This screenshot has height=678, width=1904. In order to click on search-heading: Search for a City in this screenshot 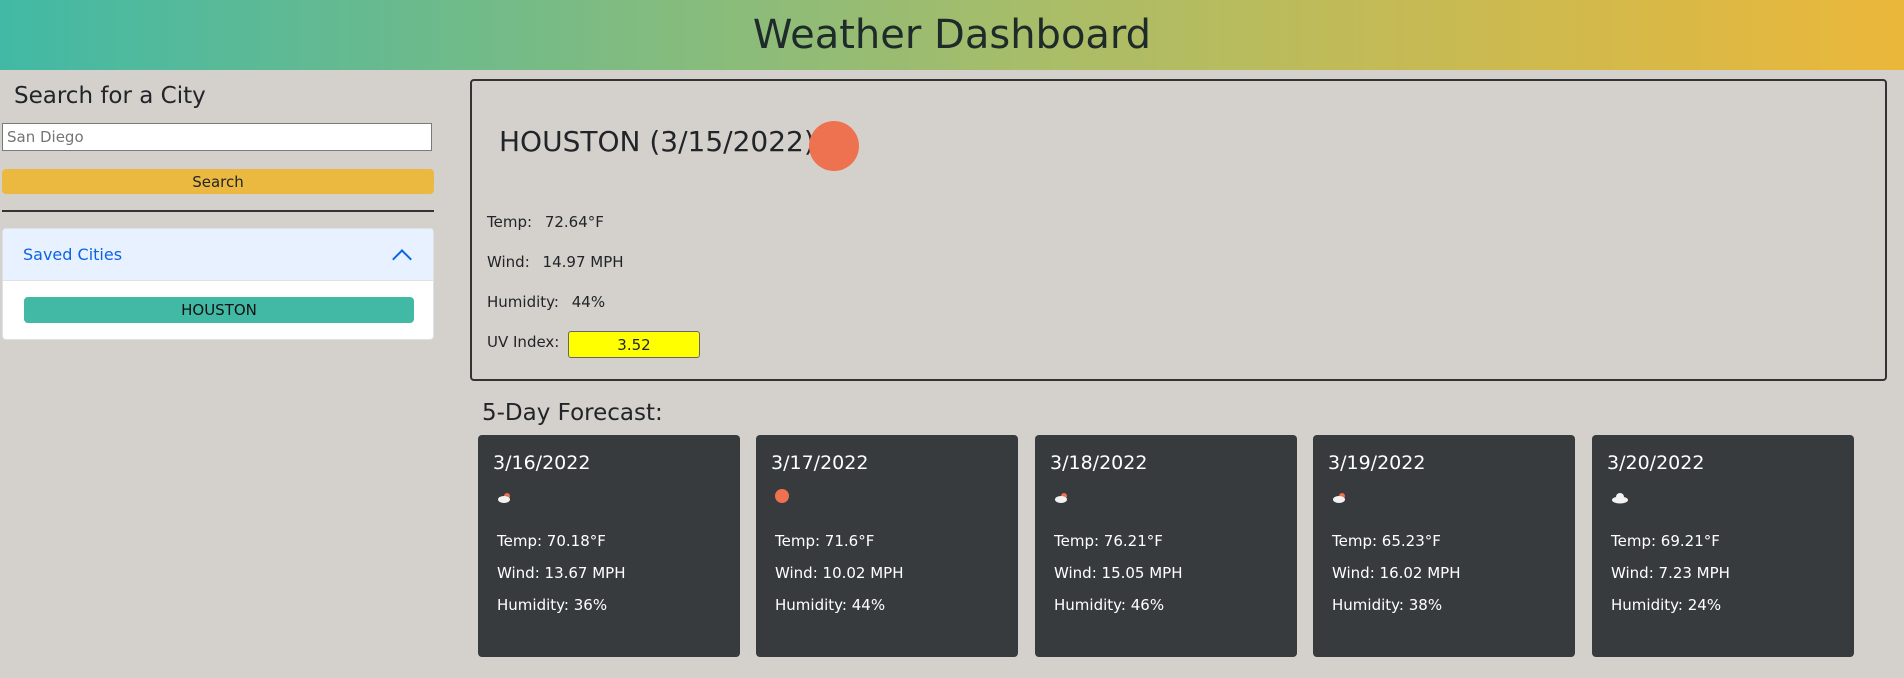, I will do `click(110, 96)`.